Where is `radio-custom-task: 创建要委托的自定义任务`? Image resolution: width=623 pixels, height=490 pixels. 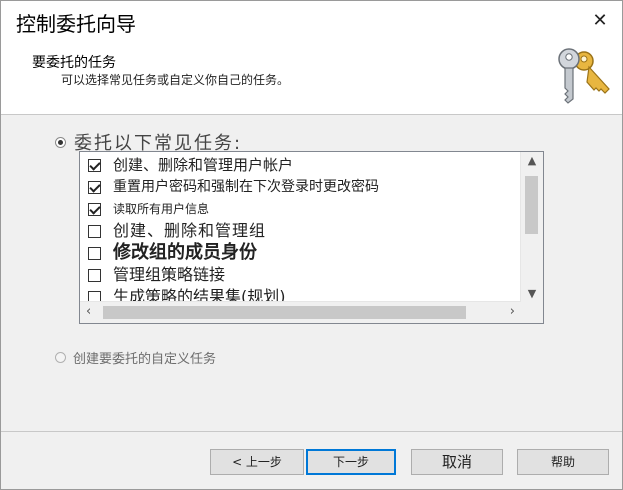
radio-custom-task: 创建要委托的自定义任务 is located at coordinates (135, 357).